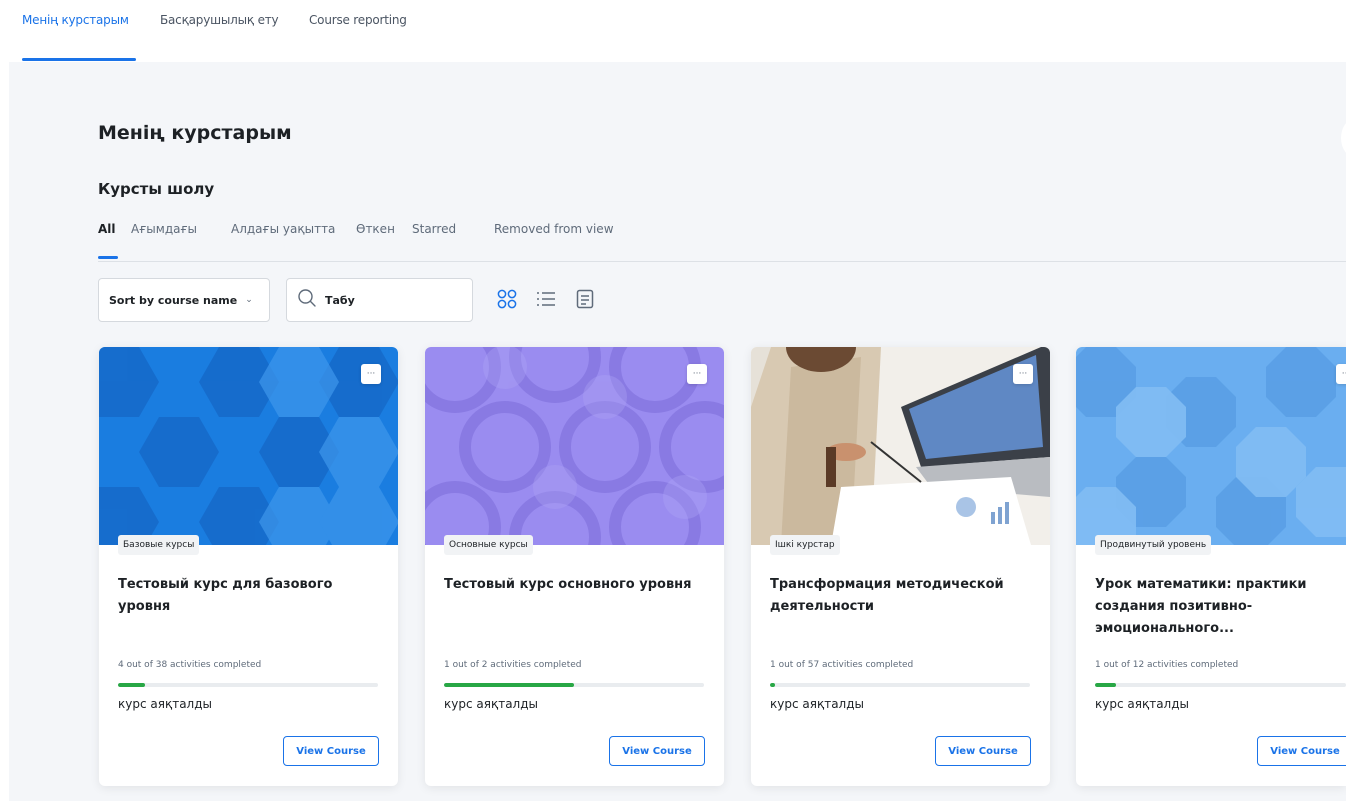 This screenshot has width=1346, height=801. What do you see at coordinates (107, 229) in the screenshot?
I see `filter-tab-all: All` at bounding box center [107, 229].